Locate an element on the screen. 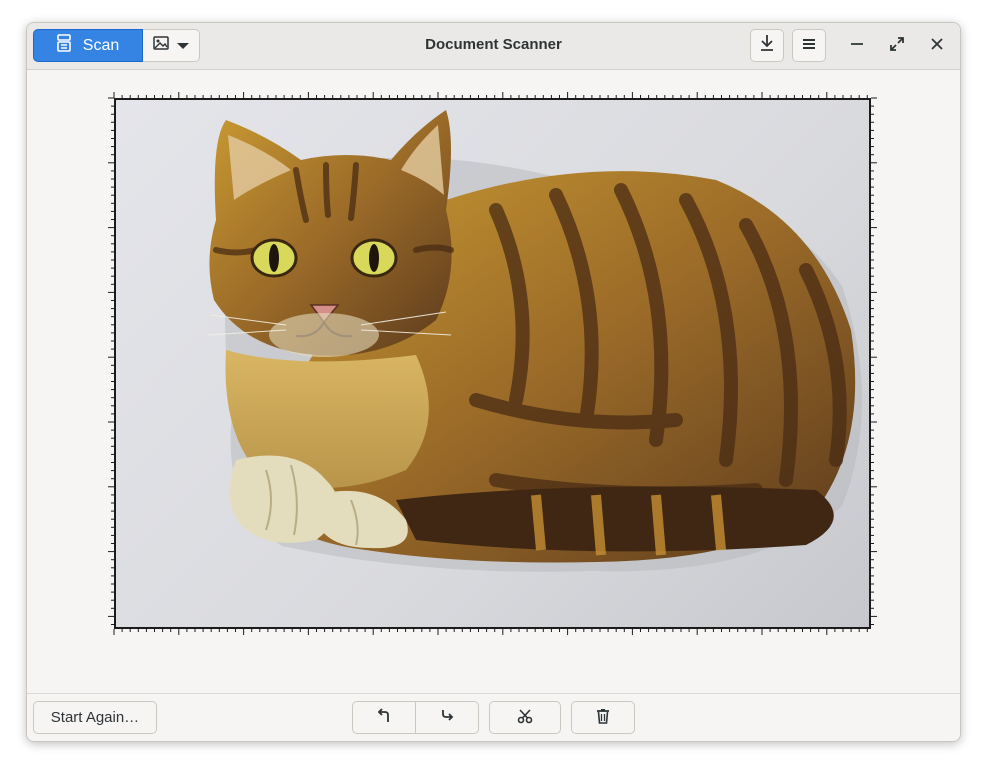 The width and height of the screenshot is (985, 769). rotate-left-icon is located at coordinates (384, 717).